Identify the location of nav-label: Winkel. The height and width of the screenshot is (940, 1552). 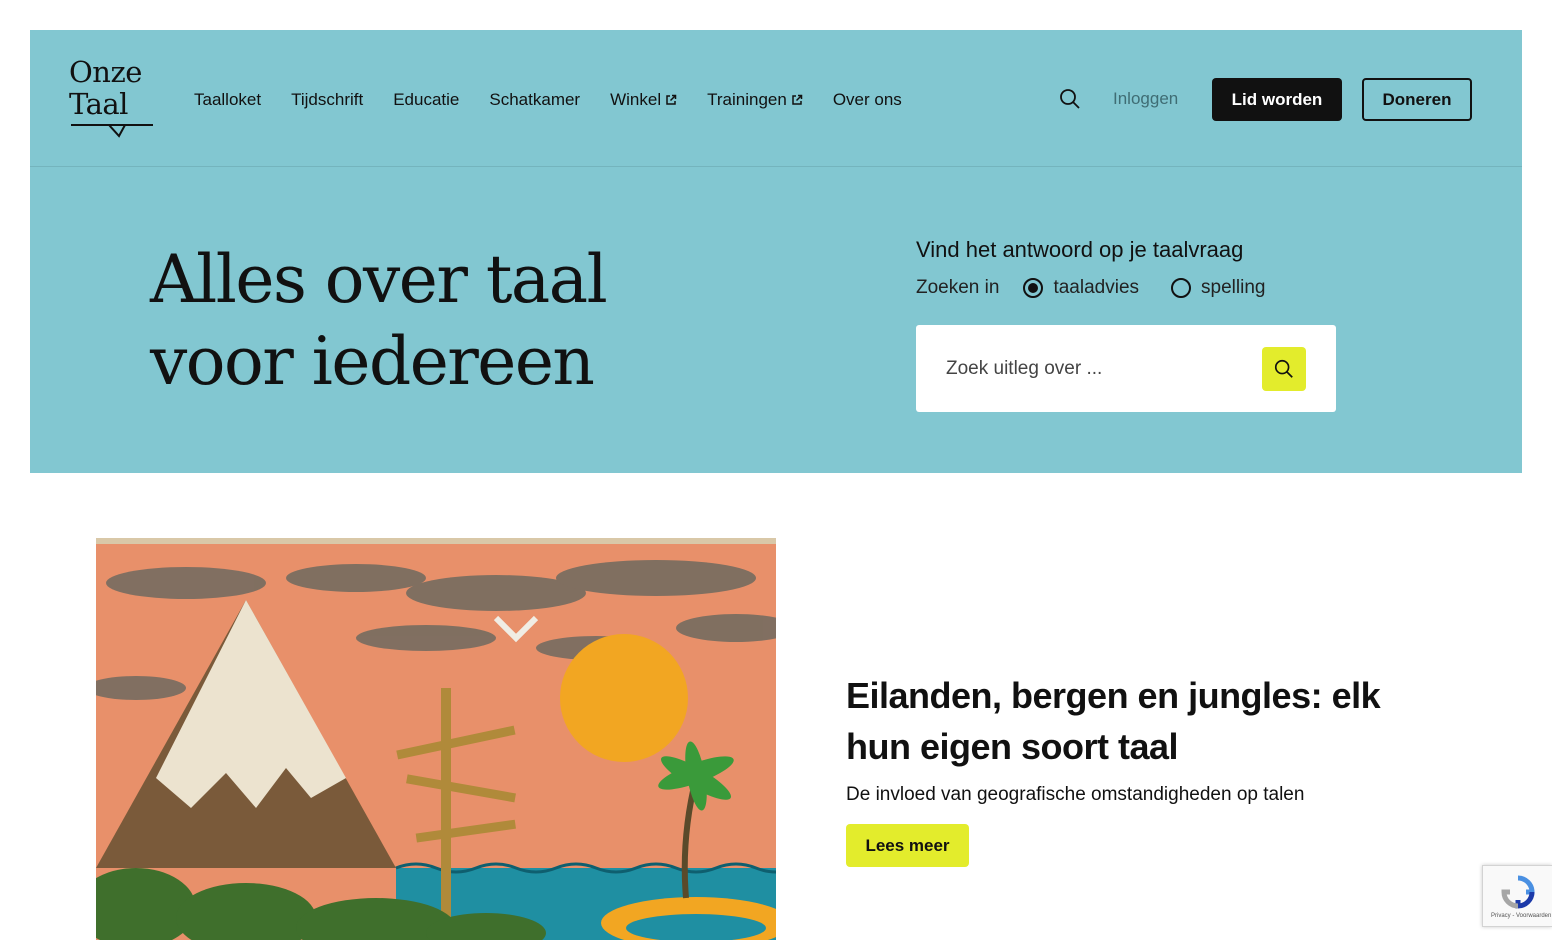
(636, 99).